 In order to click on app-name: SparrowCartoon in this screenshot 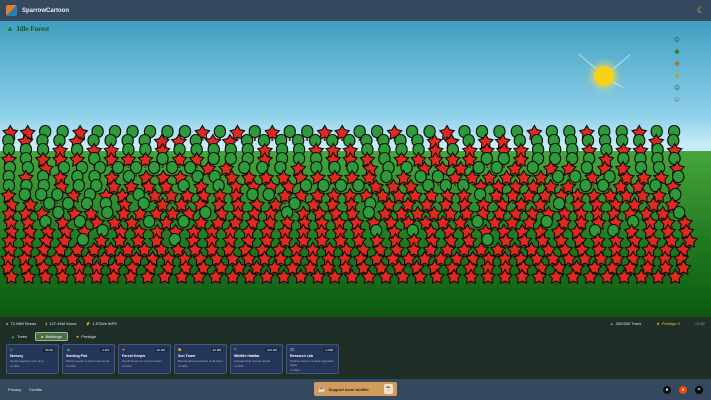, I will do `click(46, 10)`.